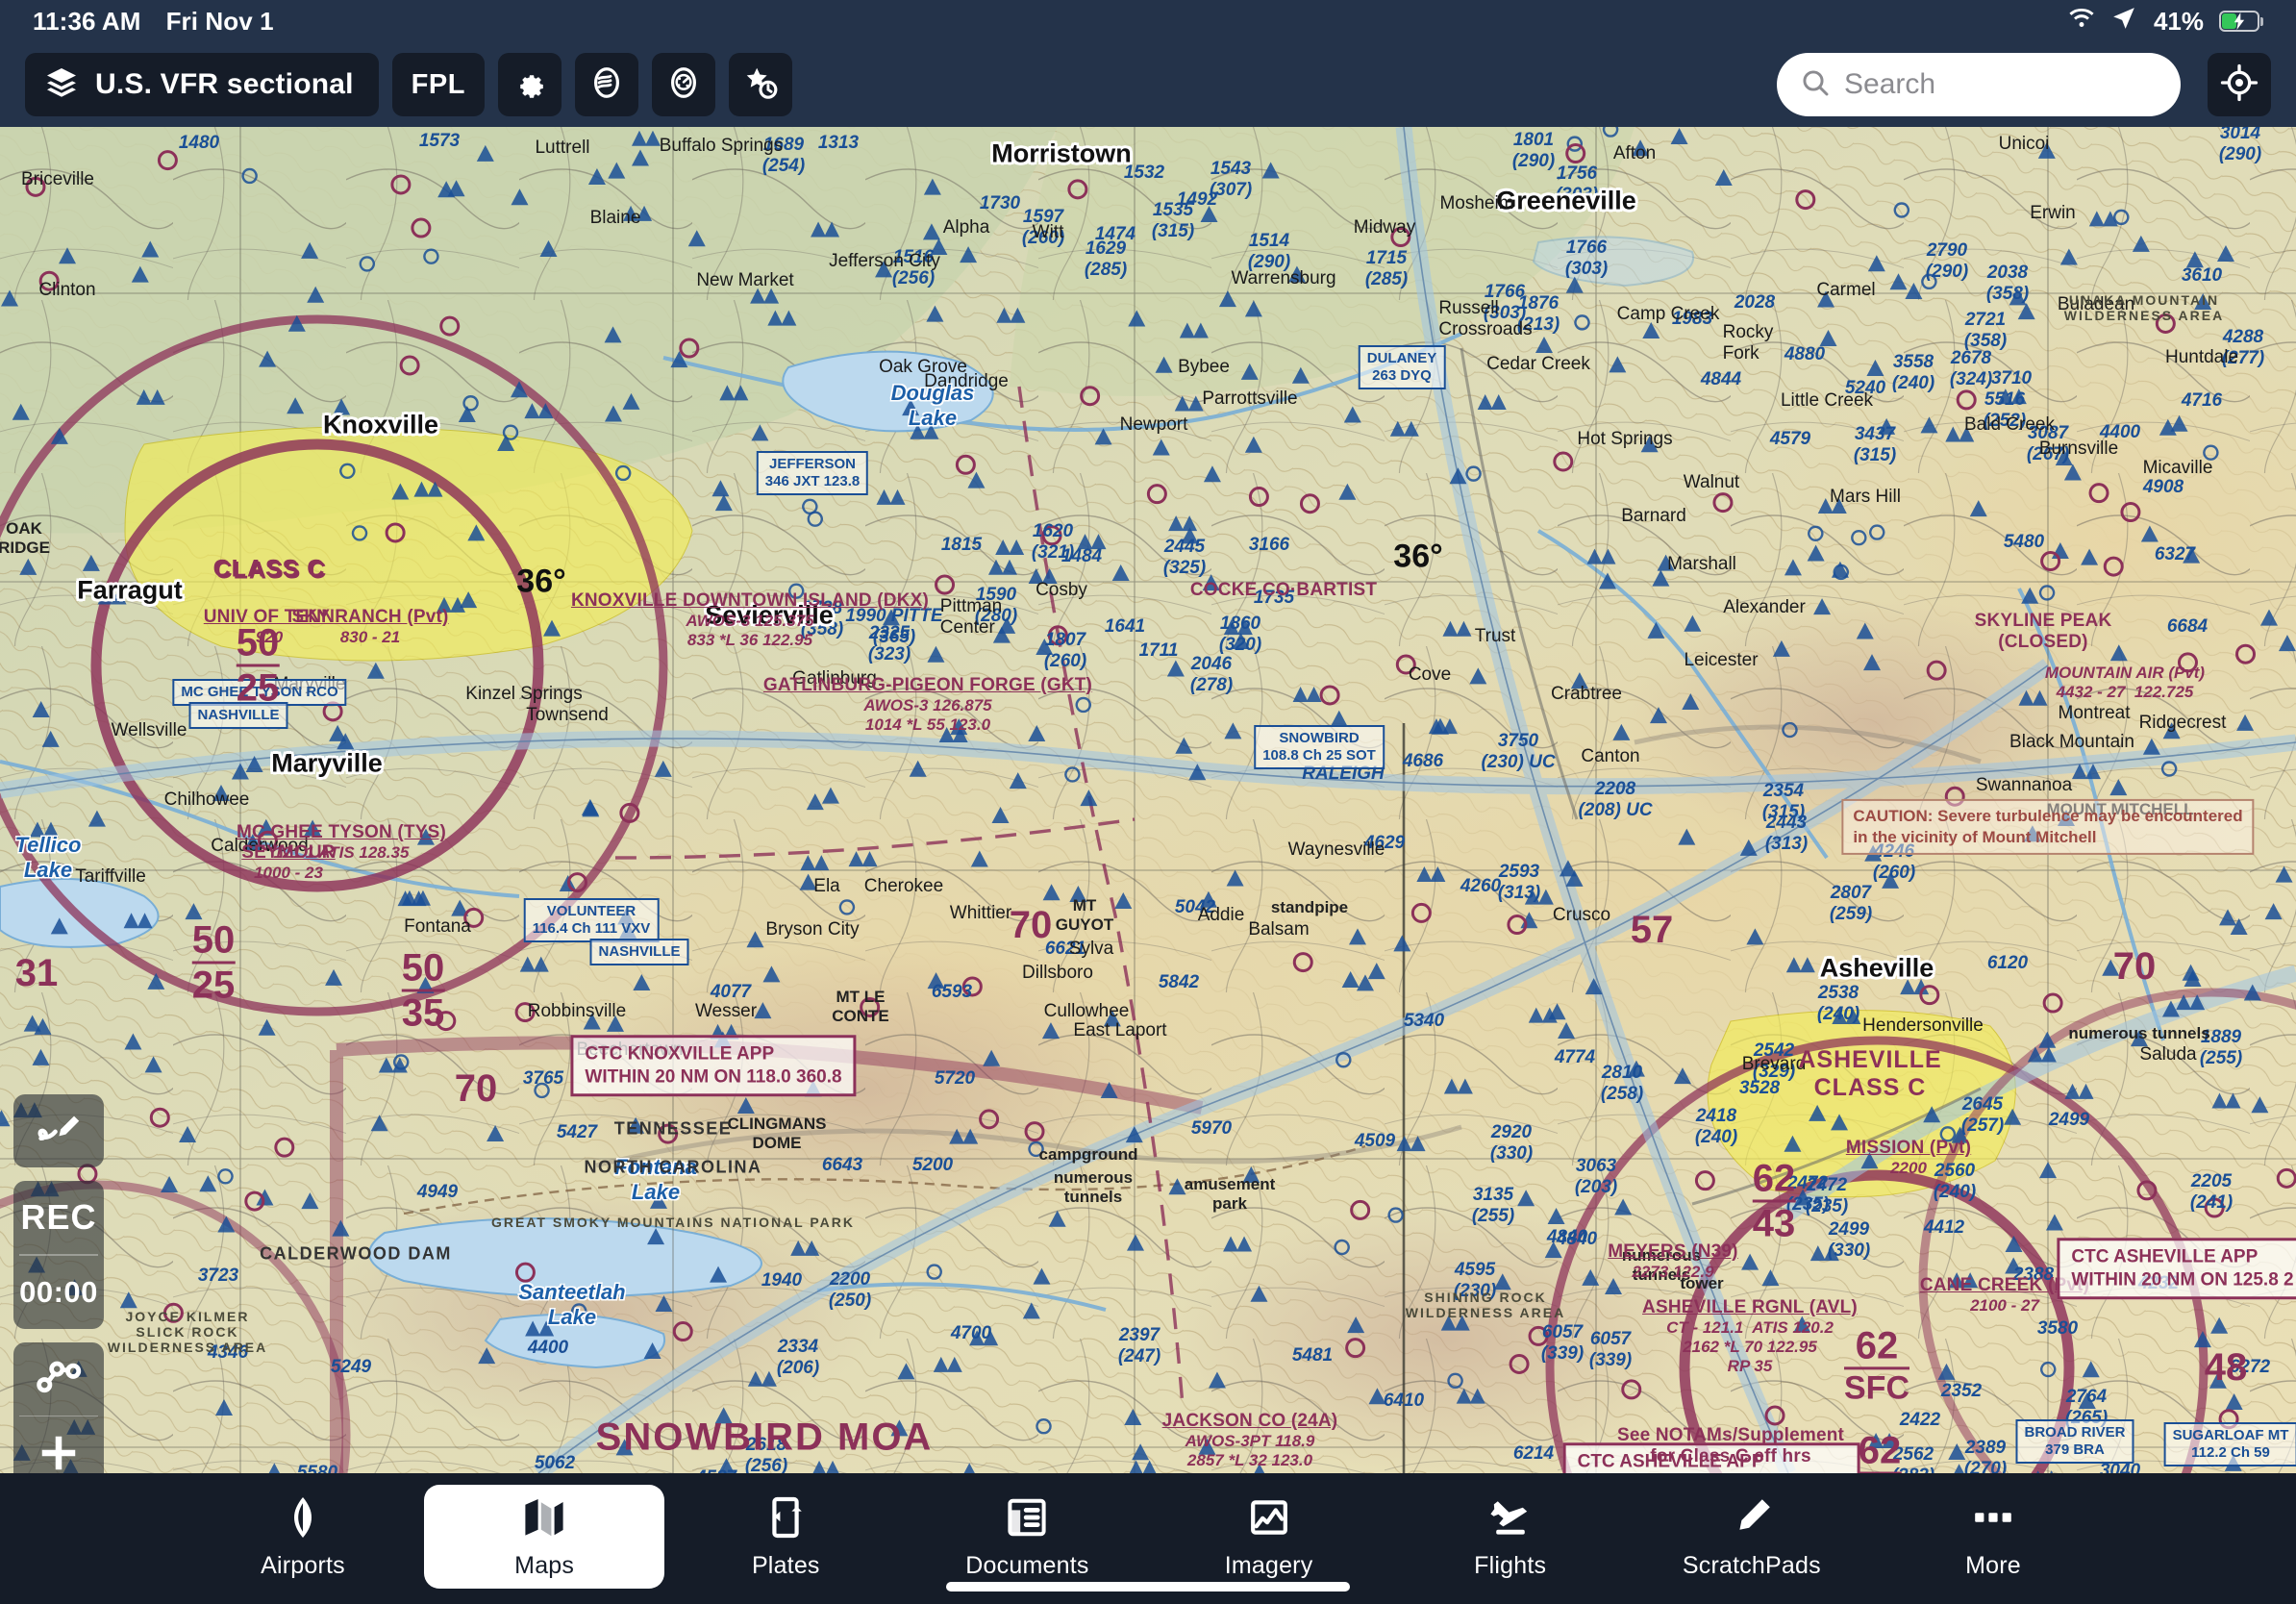 Image resolution: width=2296 pixels, height=1604 pixels. I want to click on tab-imagery: Imagery, so click(1269, 1537).